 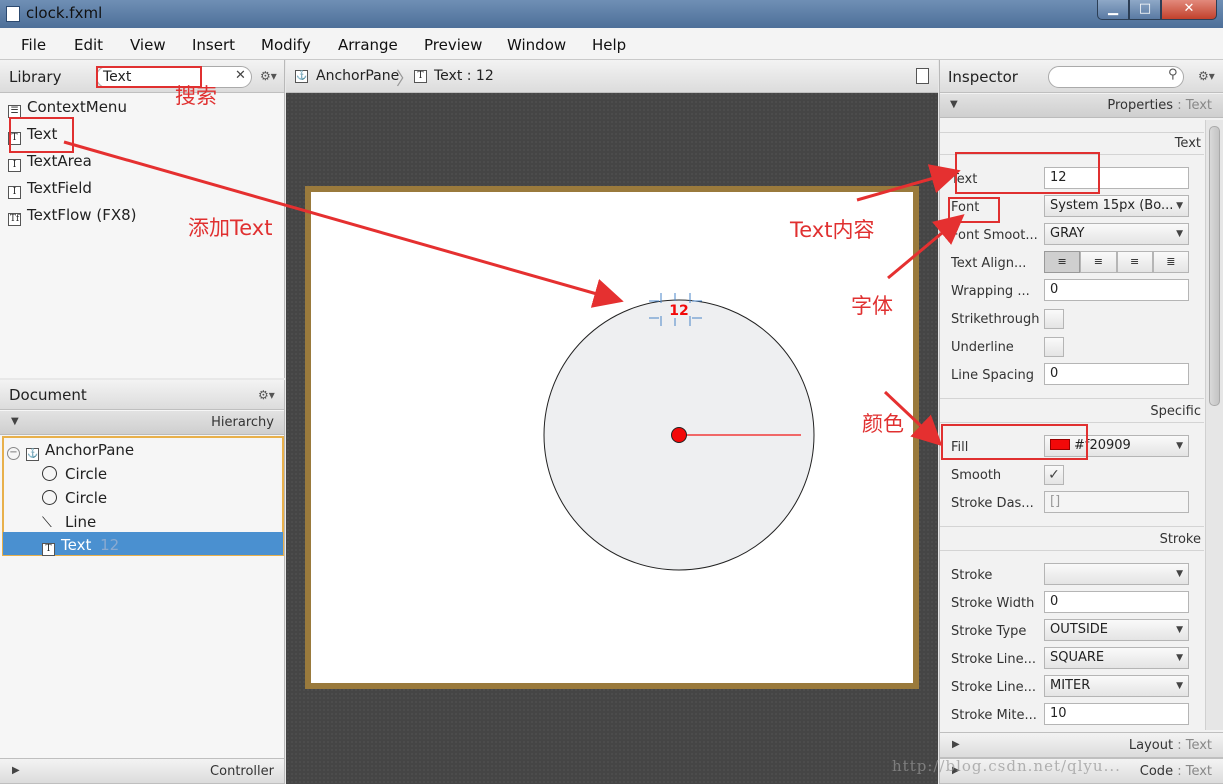 What do you see at coordinates (14, 192) in the screenshot?
I see `text-field-icon: I` at bounding box center [14, 192].